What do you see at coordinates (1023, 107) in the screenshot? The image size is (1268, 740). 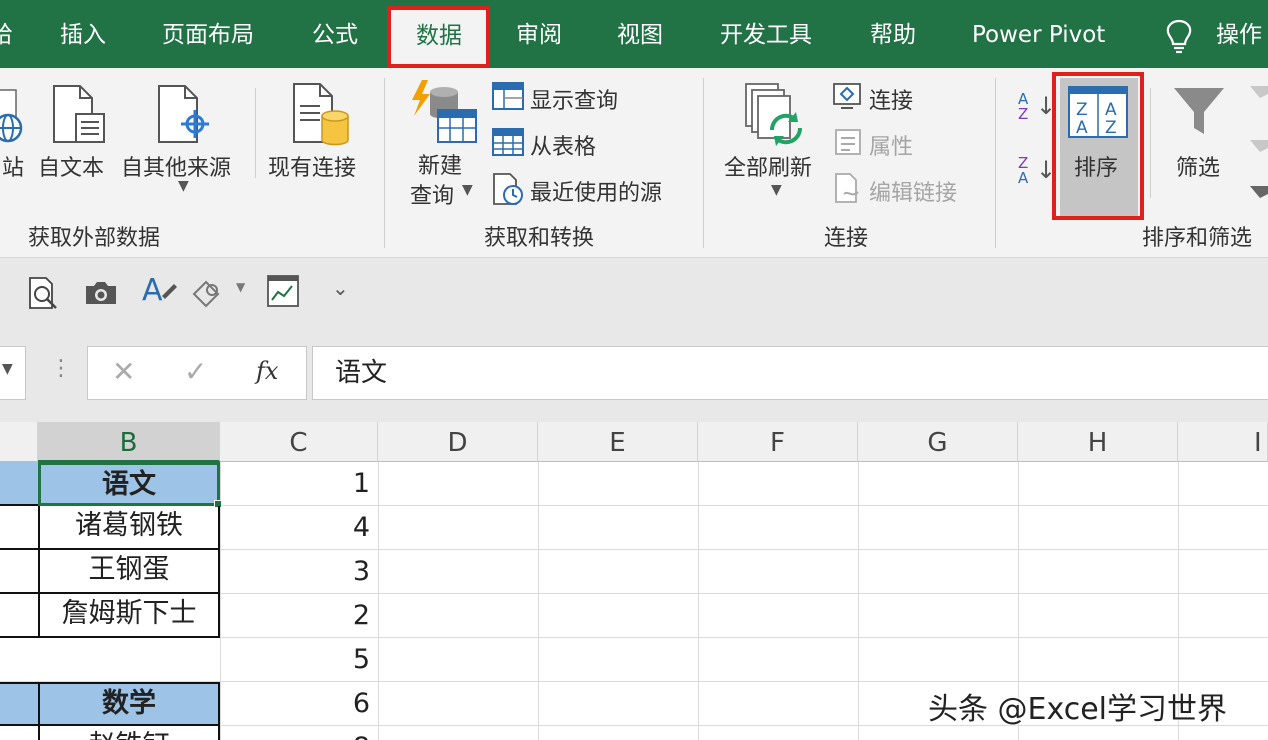 I see `sort-ascending-button: AZ` at bounding box center [1023, 107].